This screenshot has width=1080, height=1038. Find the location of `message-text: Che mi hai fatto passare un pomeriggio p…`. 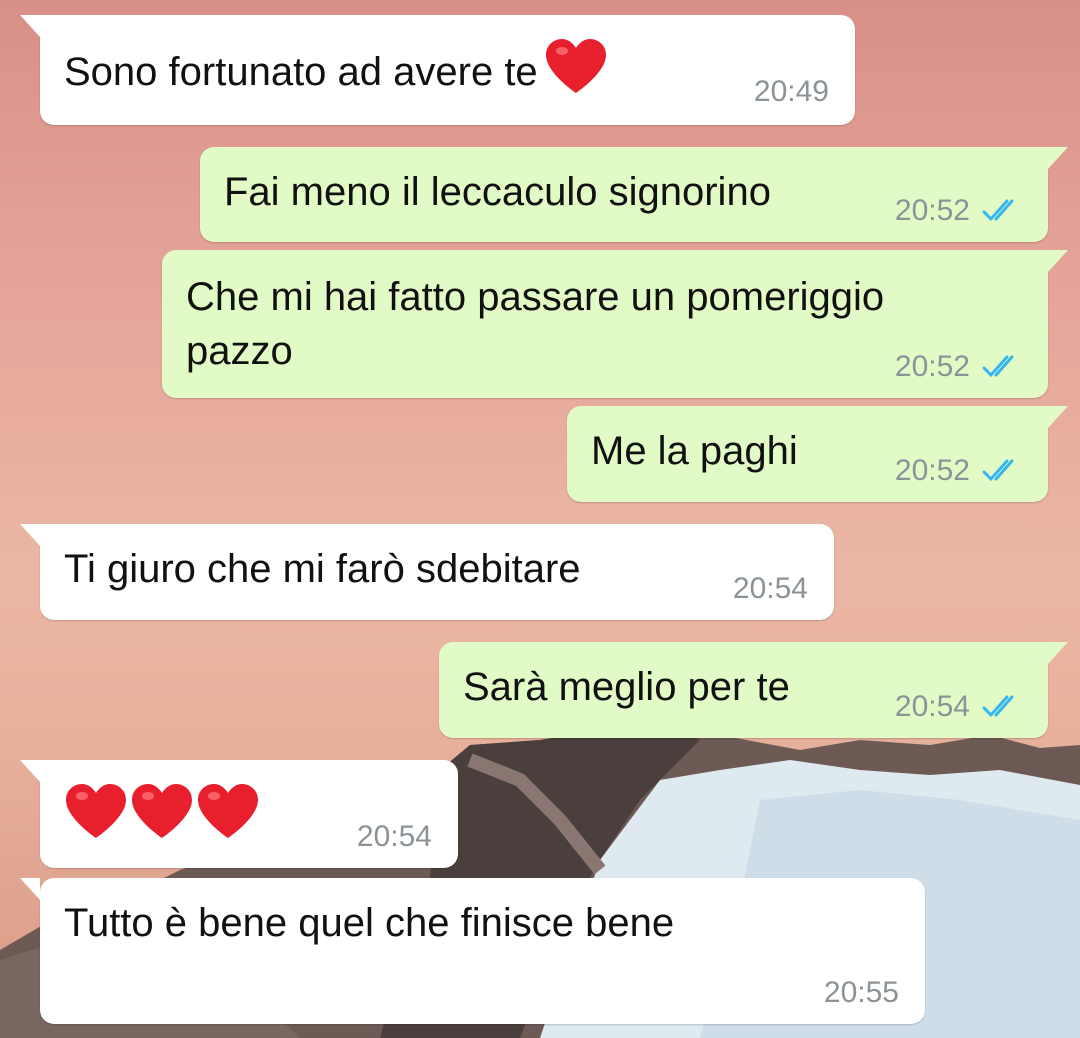

message-text: Che mi hai fatto passare un pomeriggio p… is located at coordinates (541, 324).